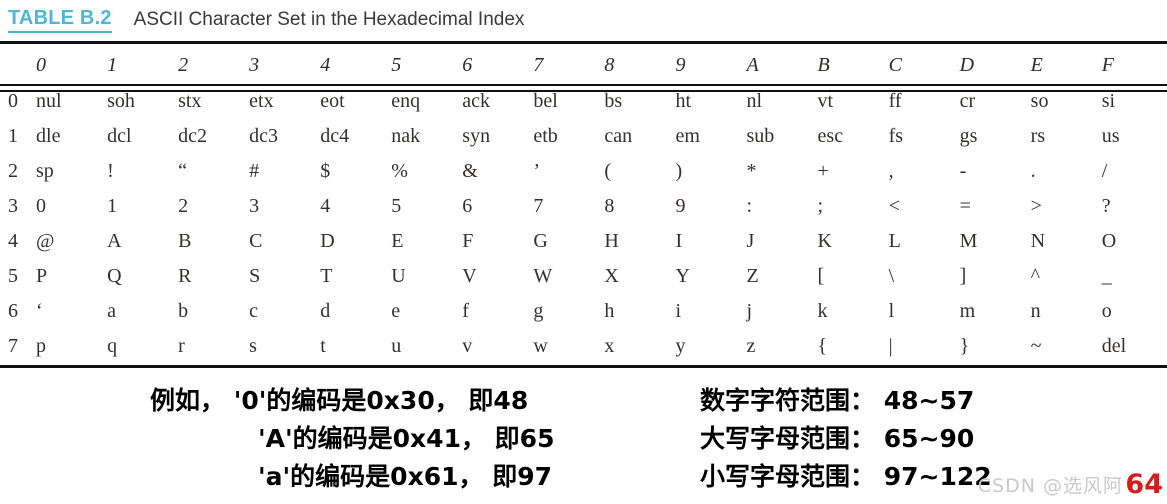 The width and height of the screenshot is (1167, 504). I want to click on column-header-6: 6, so click(467, 64).